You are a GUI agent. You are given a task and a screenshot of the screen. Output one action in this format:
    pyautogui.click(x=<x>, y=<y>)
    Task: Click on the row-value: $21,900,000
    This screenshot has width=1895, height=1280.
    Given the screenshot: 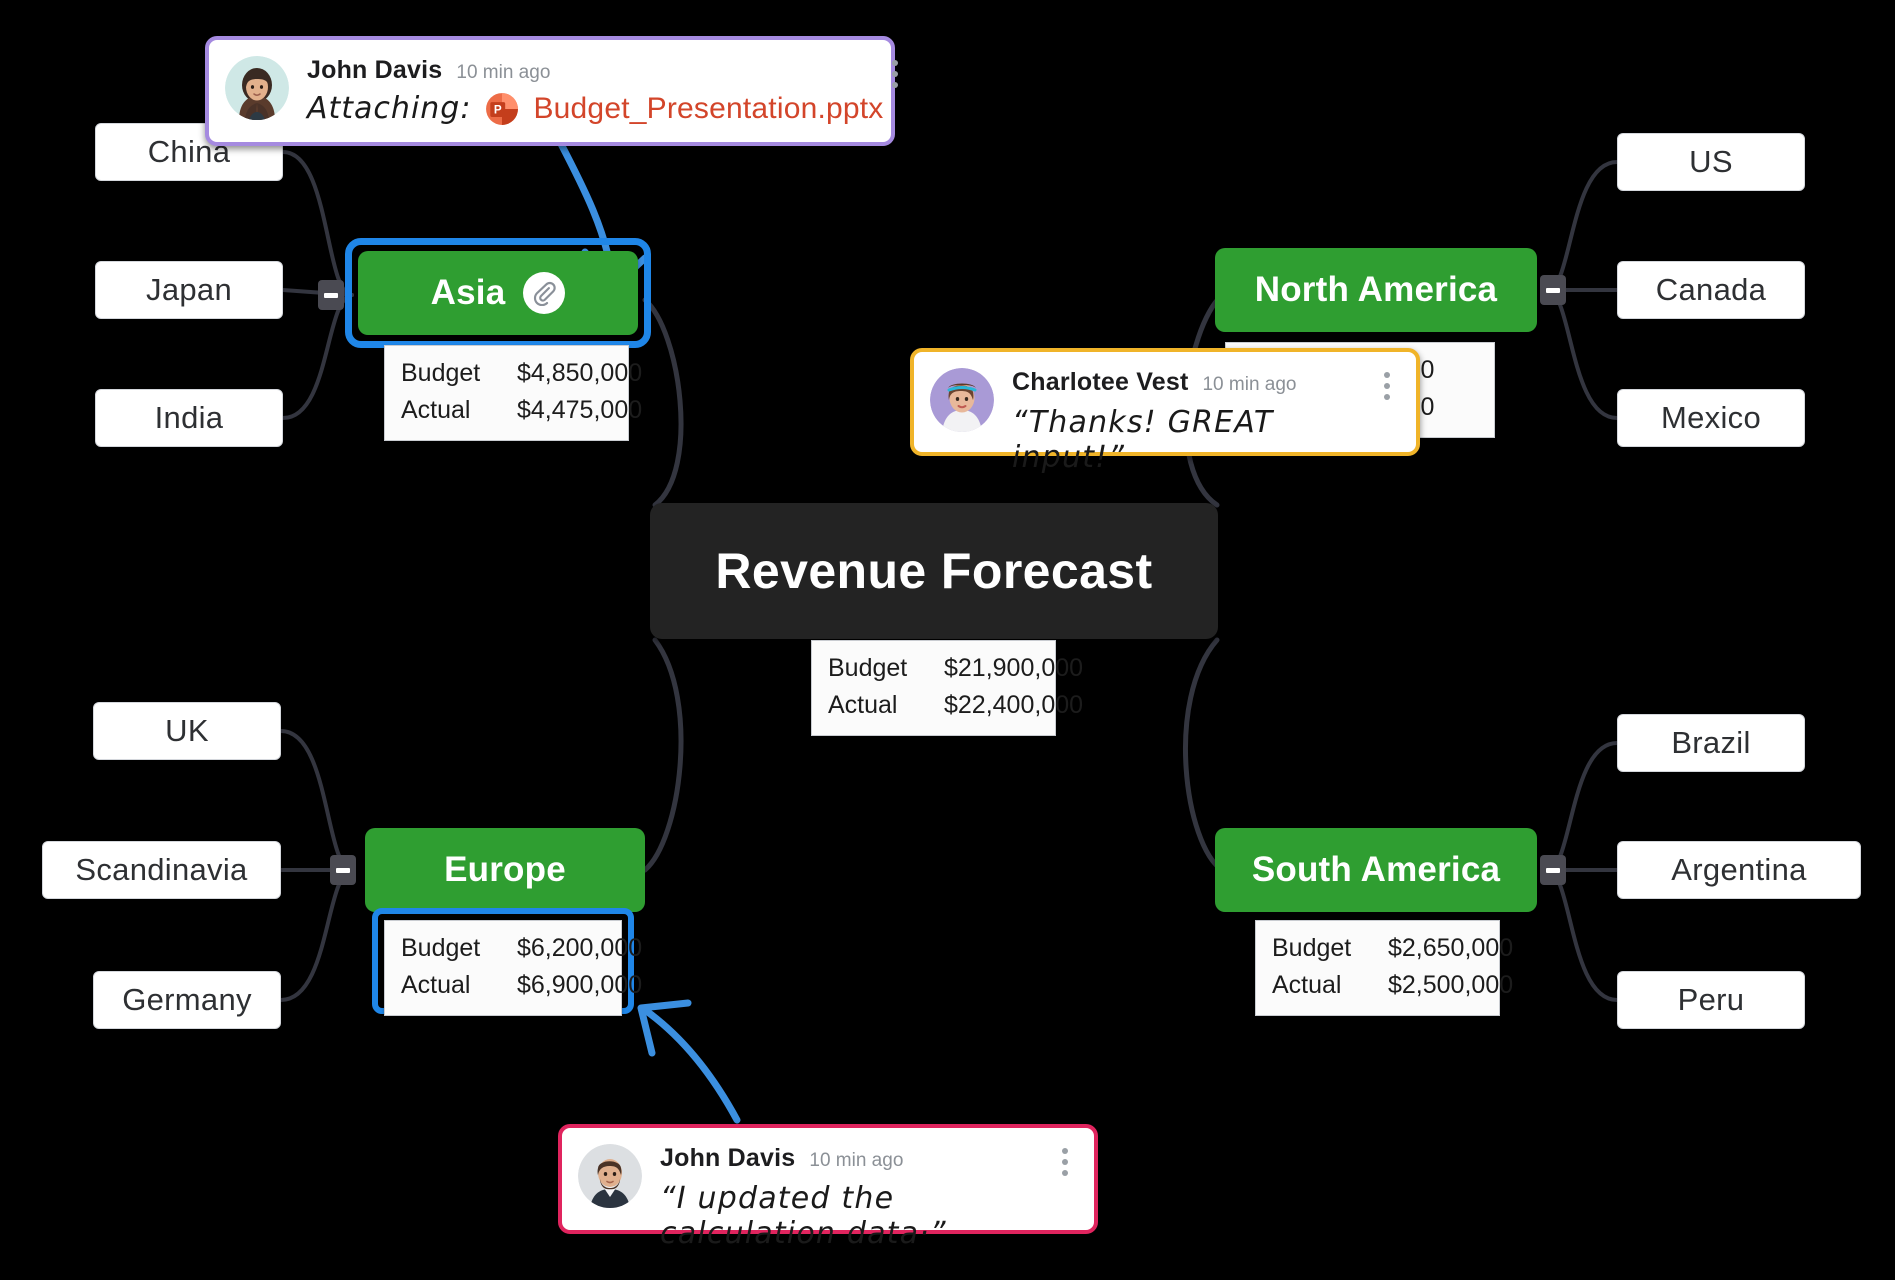 What is the action you would take?
    pyautogui.click(x=1014, y=668)
    